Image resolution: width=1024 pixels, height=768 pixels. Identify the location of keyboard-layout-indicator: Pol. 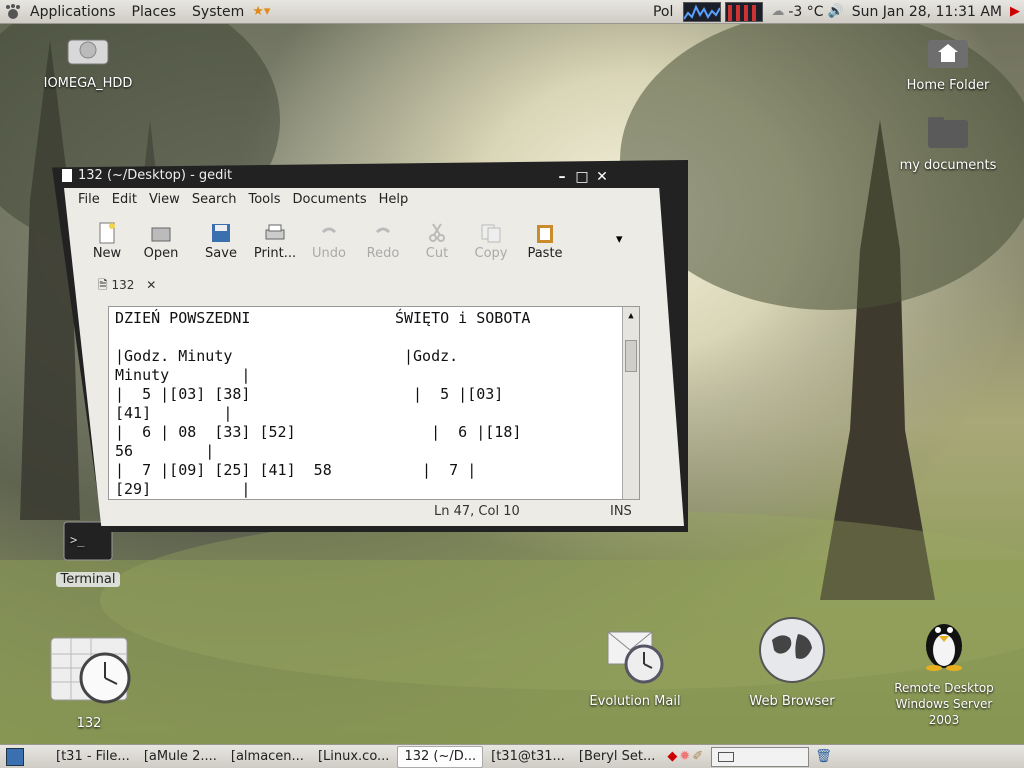
(663, 12).